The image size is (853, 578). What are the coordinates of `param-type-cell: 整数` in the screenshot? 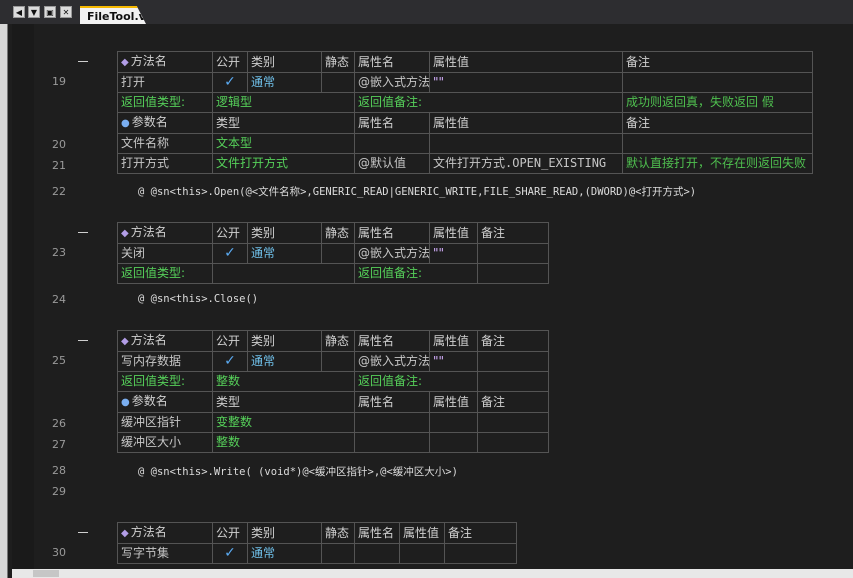 It's located at (283, 442).